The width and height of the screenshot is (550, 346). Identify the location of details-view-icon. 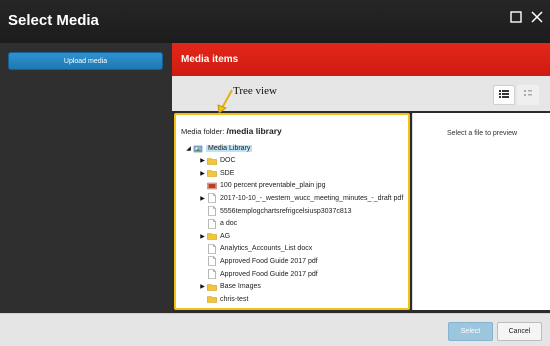
(528, 95).